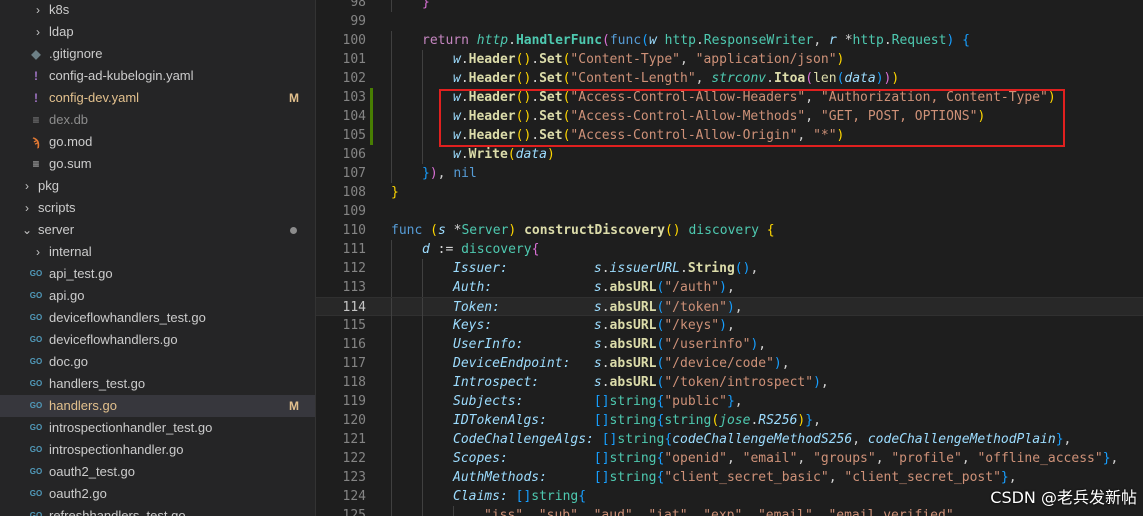 The image size is (1143, 516). I want to click on file-go-mod: ϡ go.mod, so click(157, 142).